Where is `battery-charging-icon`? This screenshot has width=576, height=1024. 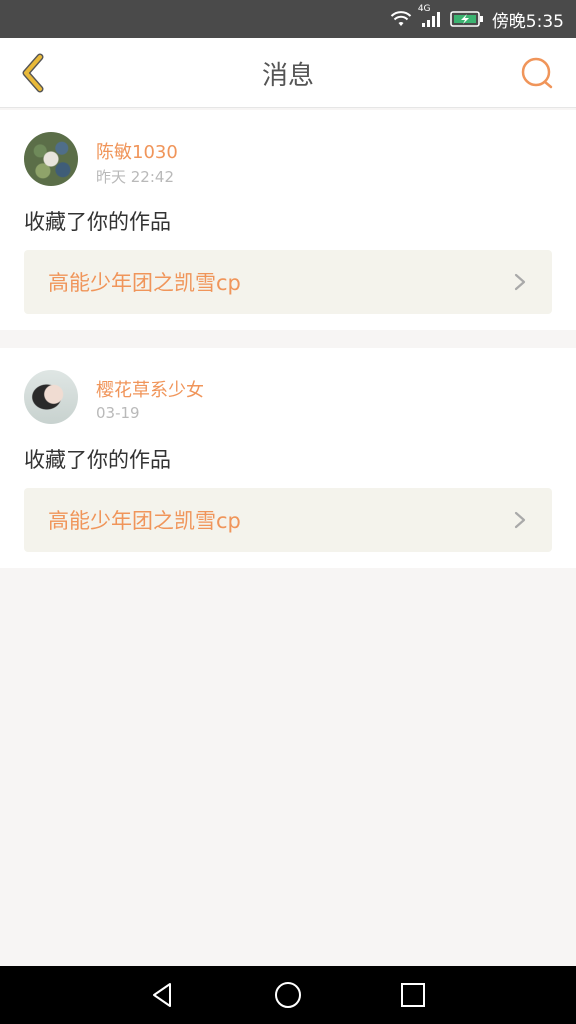
battery-charging-icon is located at coordinates (467, 19).